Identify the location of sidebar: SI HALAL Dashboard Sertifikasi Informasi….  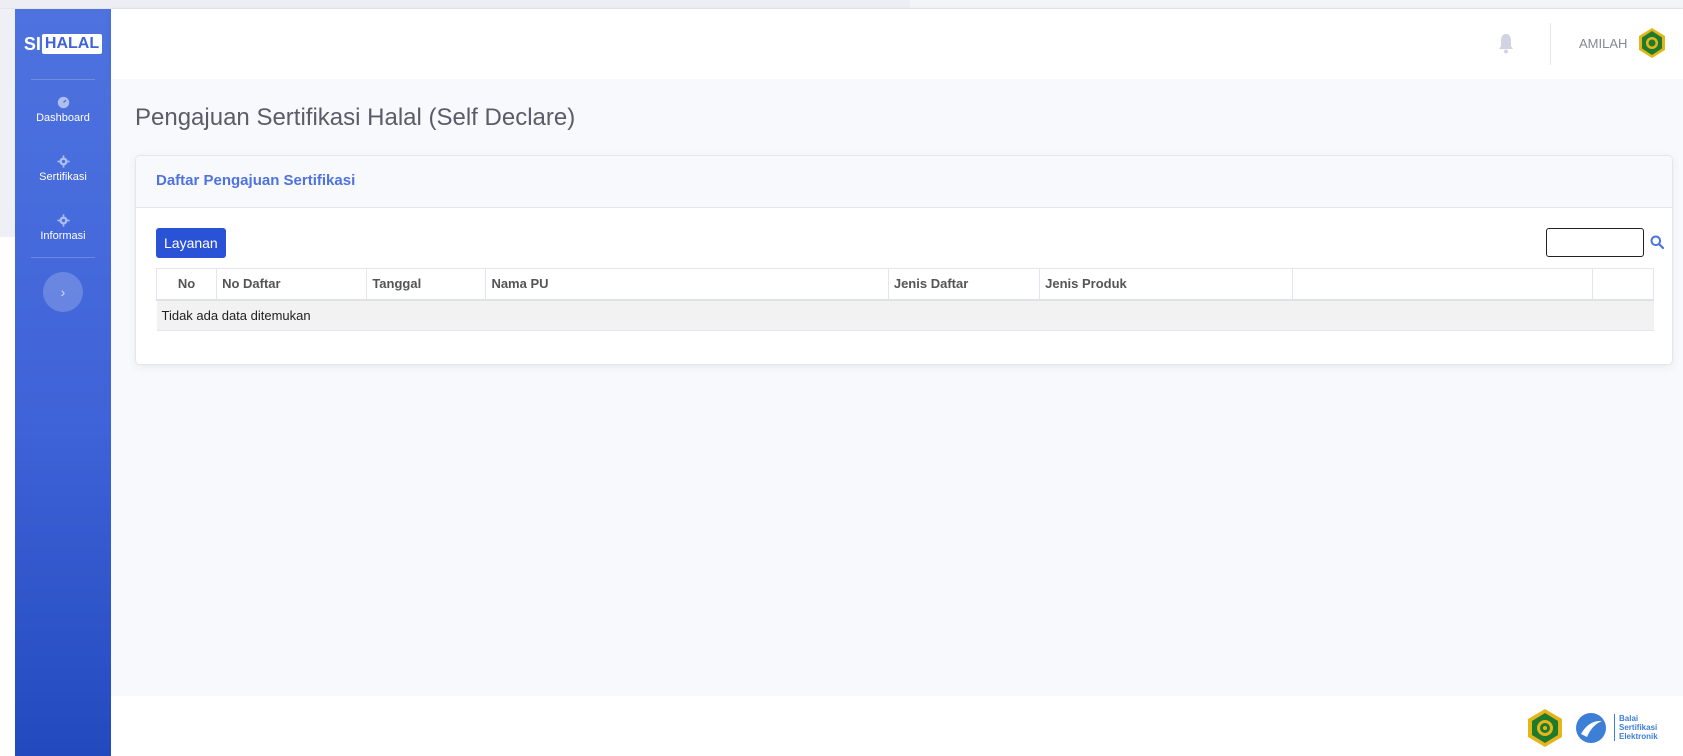
(63, 382).